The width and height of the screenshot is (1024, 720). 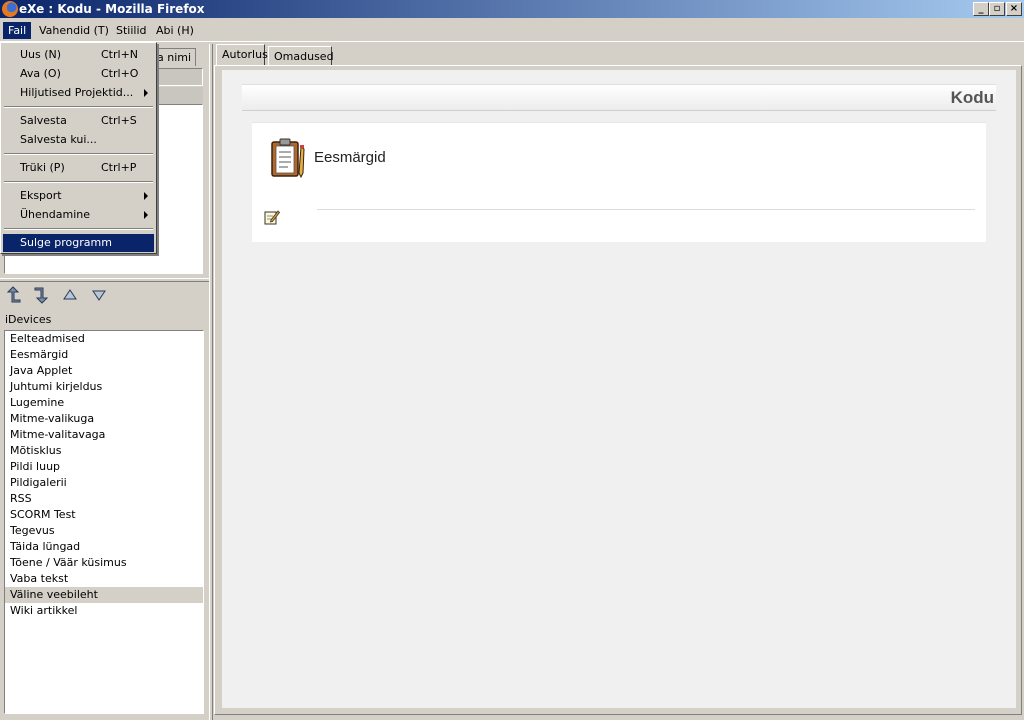 What do you see at coordinates (104, 595) in the screenshot?
I see `idevice-list-item: Väline veebileht` at bounding box center [104, 595].